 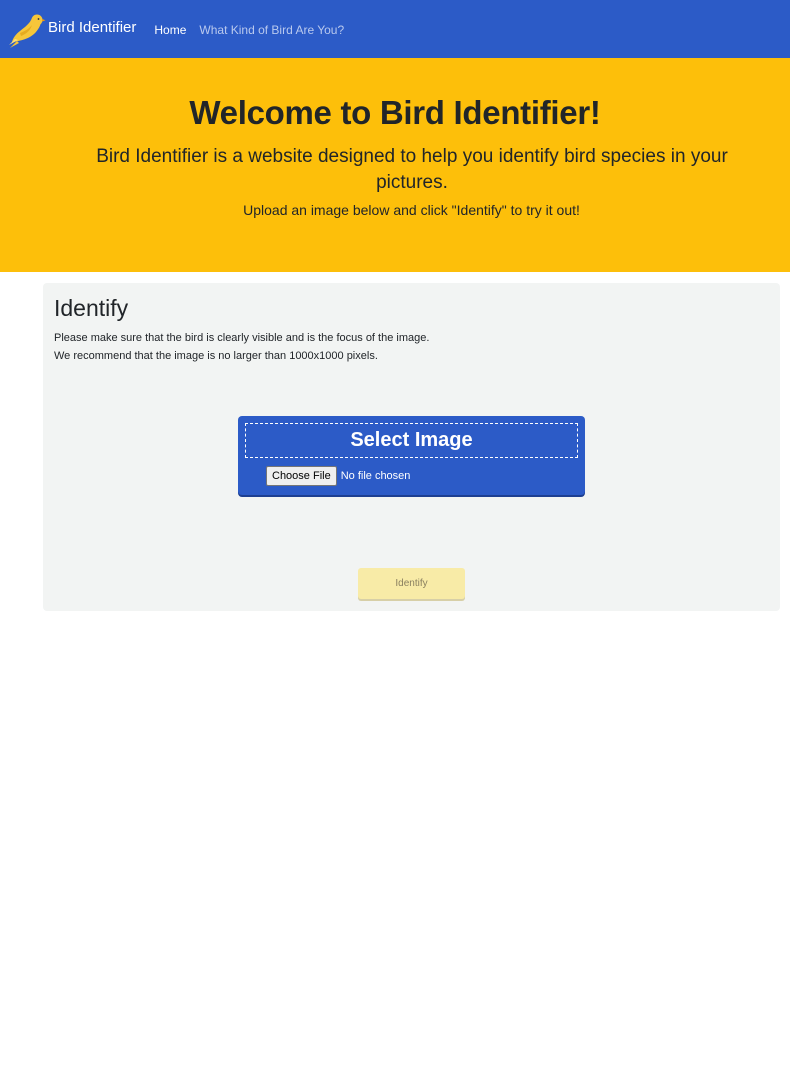 What do you see at coordinates (375, 476) in the screenshot?
I see `file-status: No file chosen` at bounding box center [375, 476].